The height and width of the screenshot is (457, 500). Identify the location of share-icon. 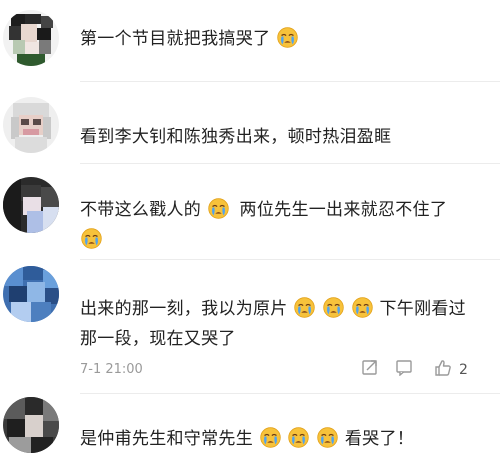
(369, 367).